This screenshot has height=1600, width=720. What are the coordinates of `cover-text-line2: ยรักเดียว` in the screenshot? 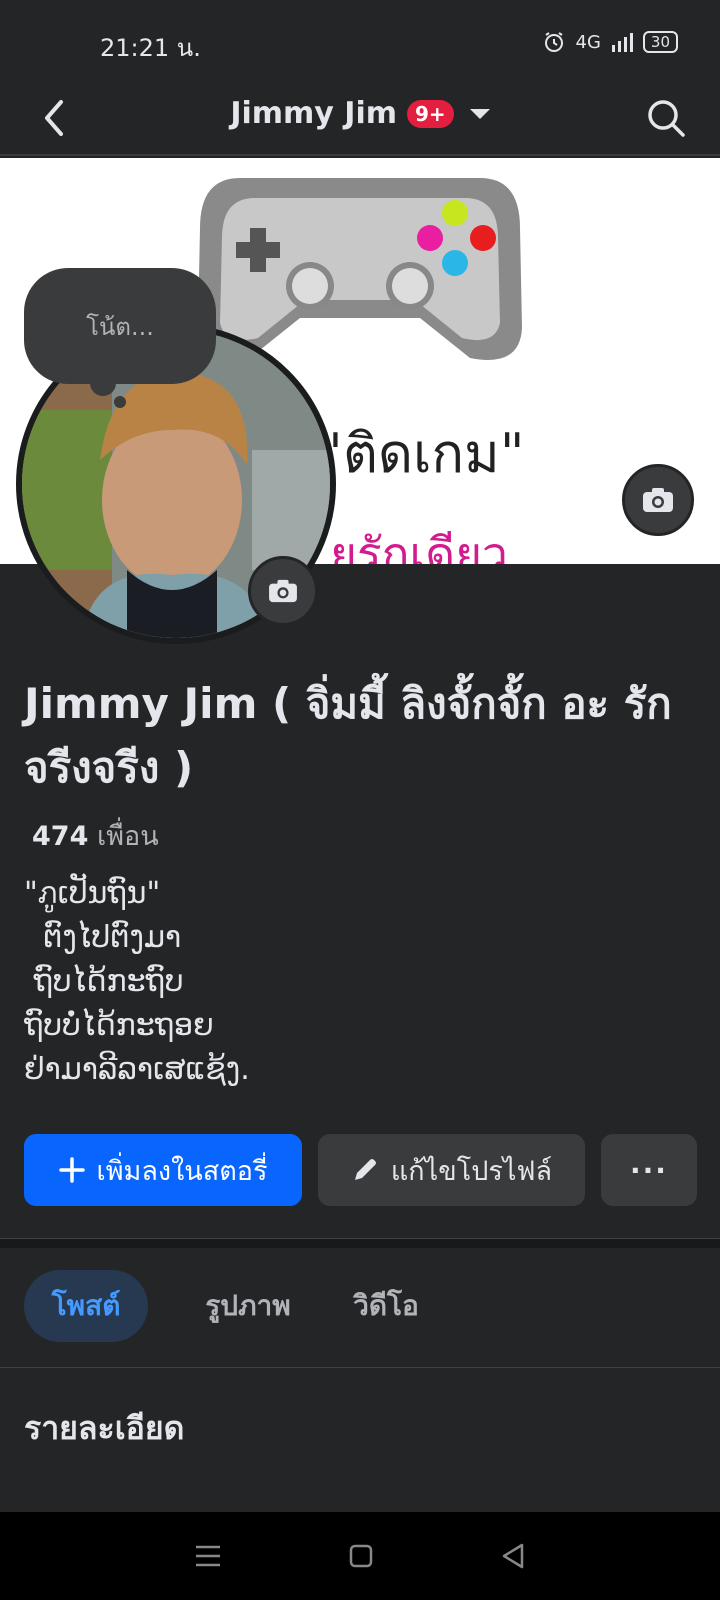 It's located at (419, 545).